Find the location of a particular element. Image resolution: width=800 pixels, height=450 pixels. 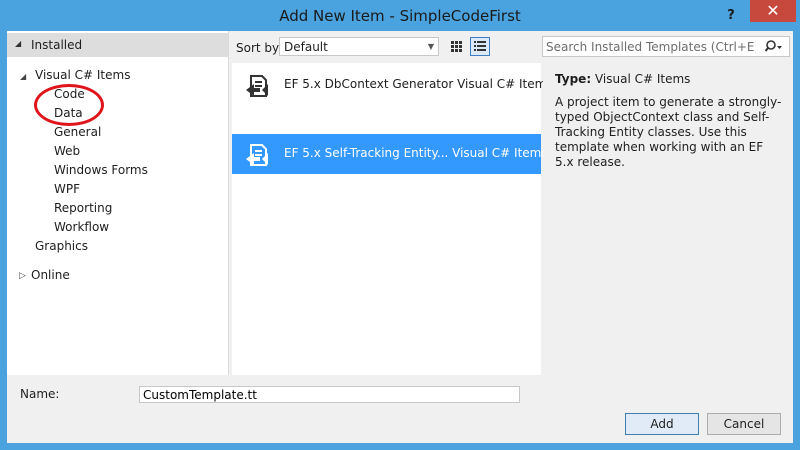

grid-view-icon is located at coordinates (456, 46).